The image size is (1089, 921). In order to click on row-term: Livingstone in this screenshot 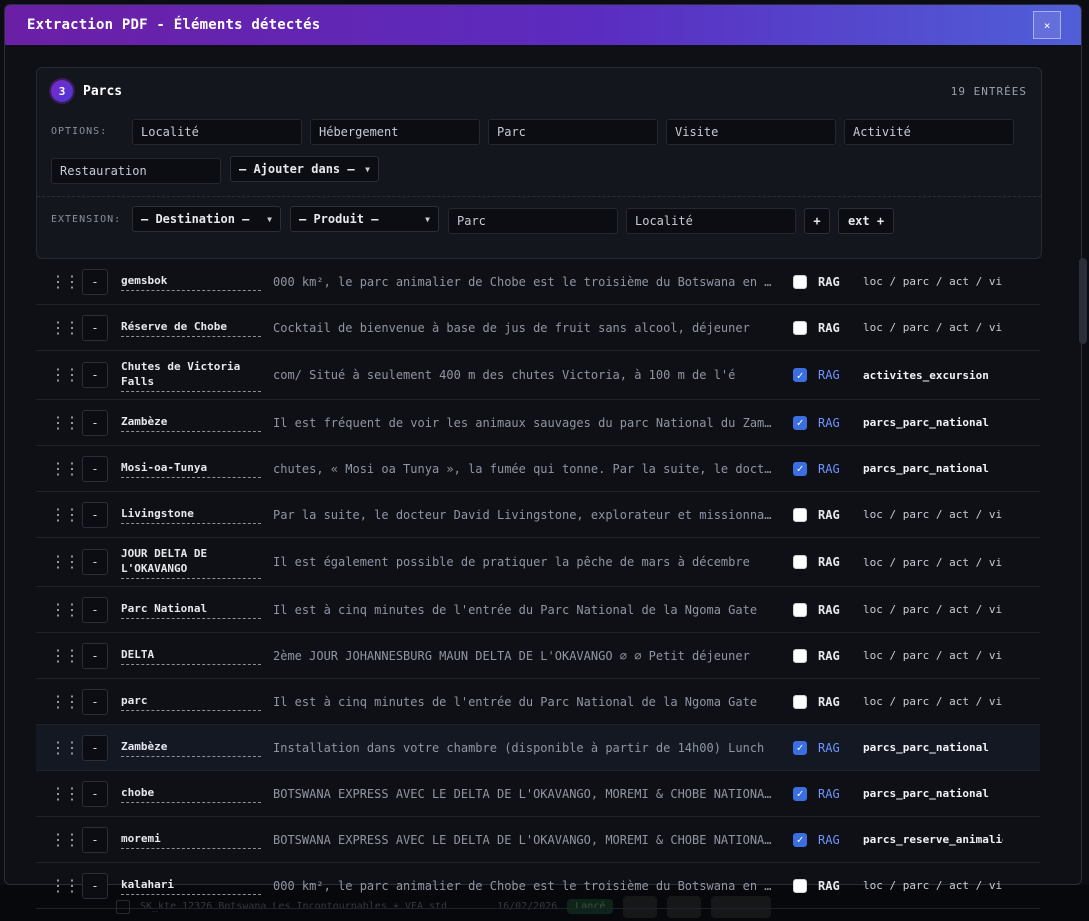, I will do `click(191, 515)`.